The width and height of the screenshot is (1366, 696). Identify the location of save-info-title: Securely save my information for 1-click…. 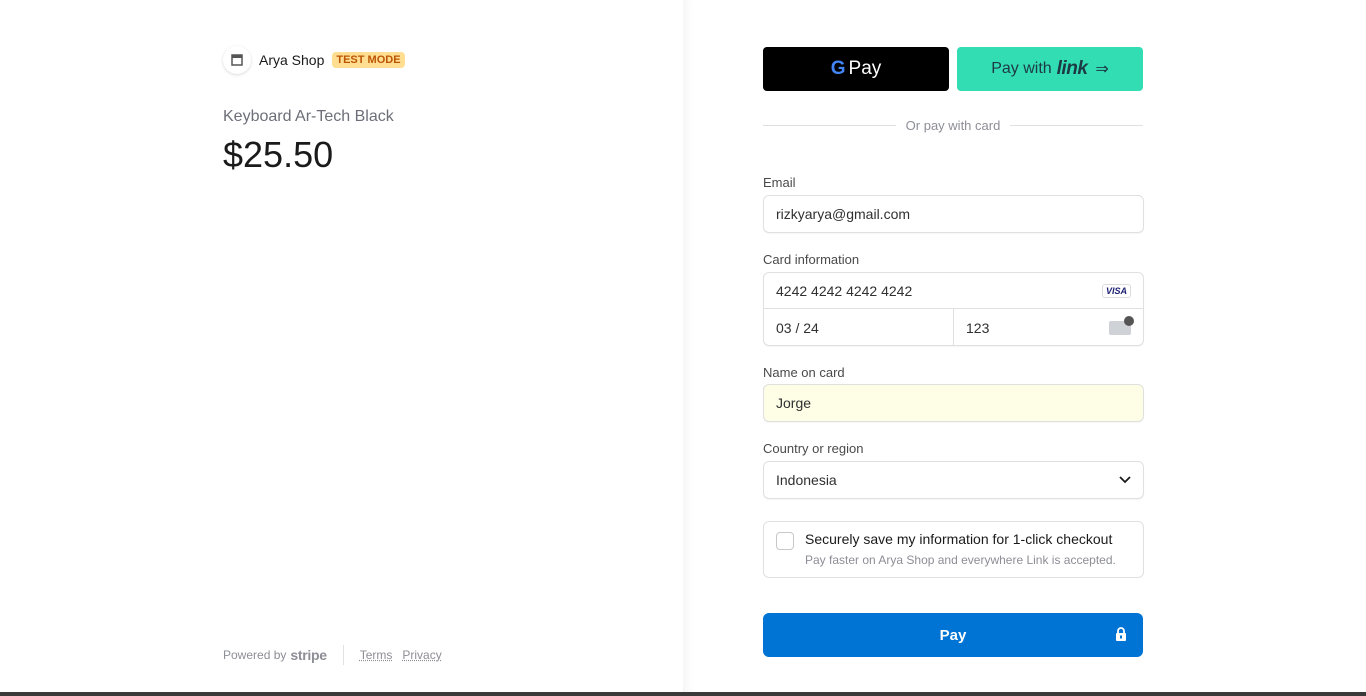
(959, 539).